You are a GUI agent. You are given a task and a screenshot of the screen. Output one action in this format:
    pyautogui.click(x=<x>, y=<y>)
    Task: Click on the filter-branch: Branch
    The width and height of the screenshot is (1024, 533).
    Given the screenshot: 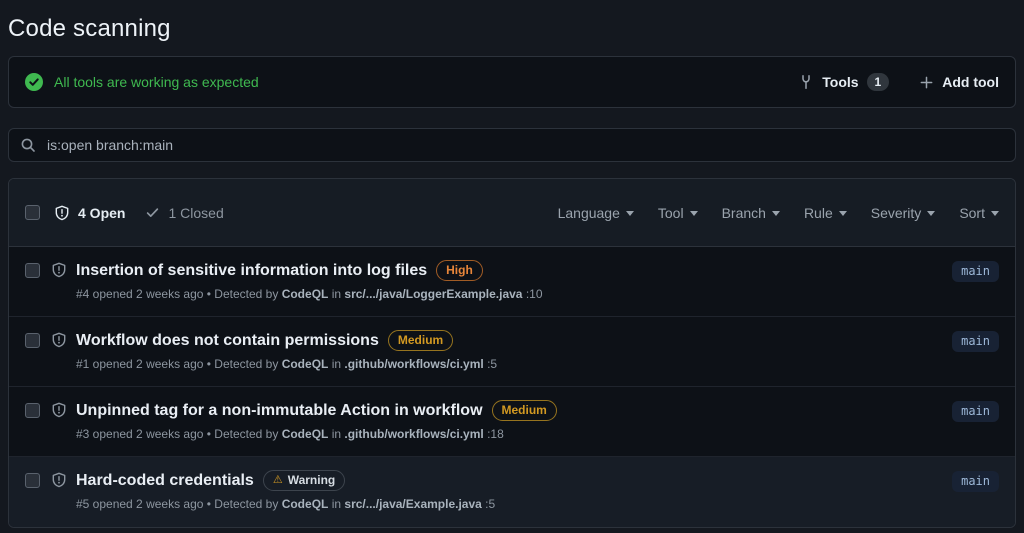 What is the action you would take?
    pyautogui.click(x=751, y=213)
    